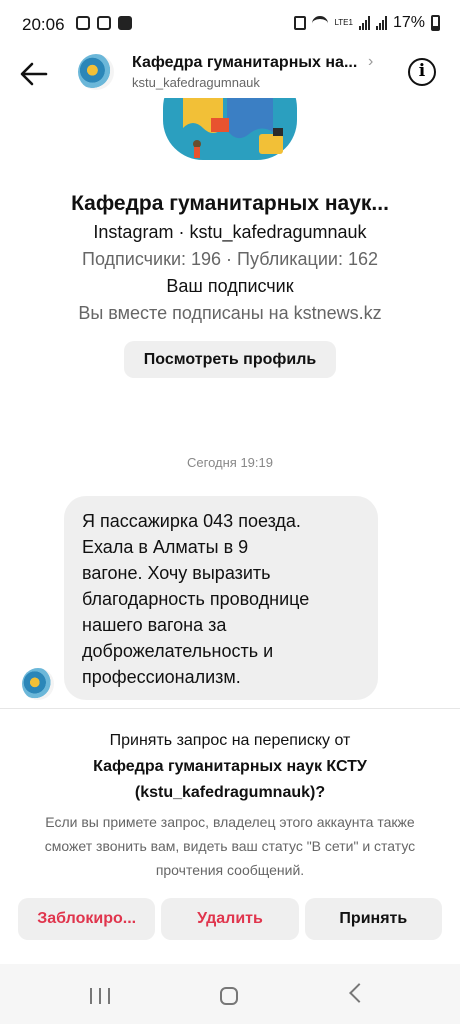 The height and width of the screenshot is (1024, 460). What do you see at coordinates (161, 677) in the screenshot?
I see `message-line: профессионализм.` at bounding box center [161, 677].